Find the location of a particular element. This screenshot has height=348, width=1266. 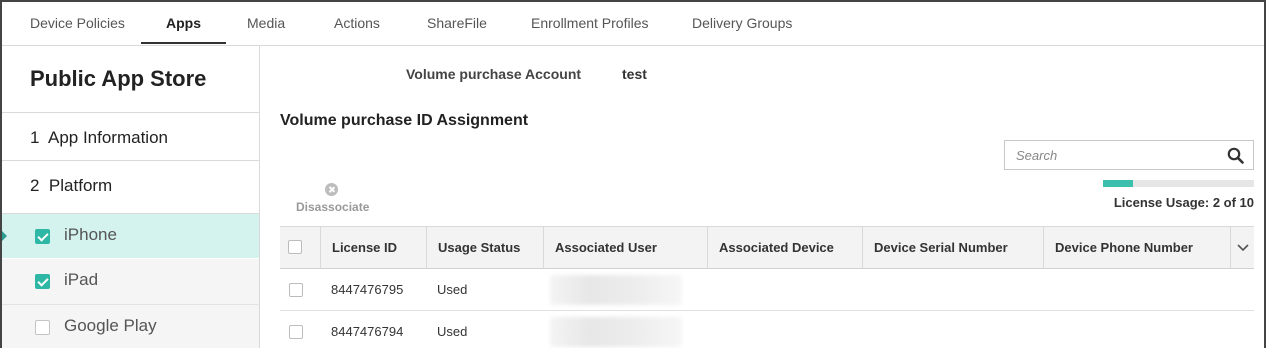

select-all-cell is located at coordinates (300, 248).